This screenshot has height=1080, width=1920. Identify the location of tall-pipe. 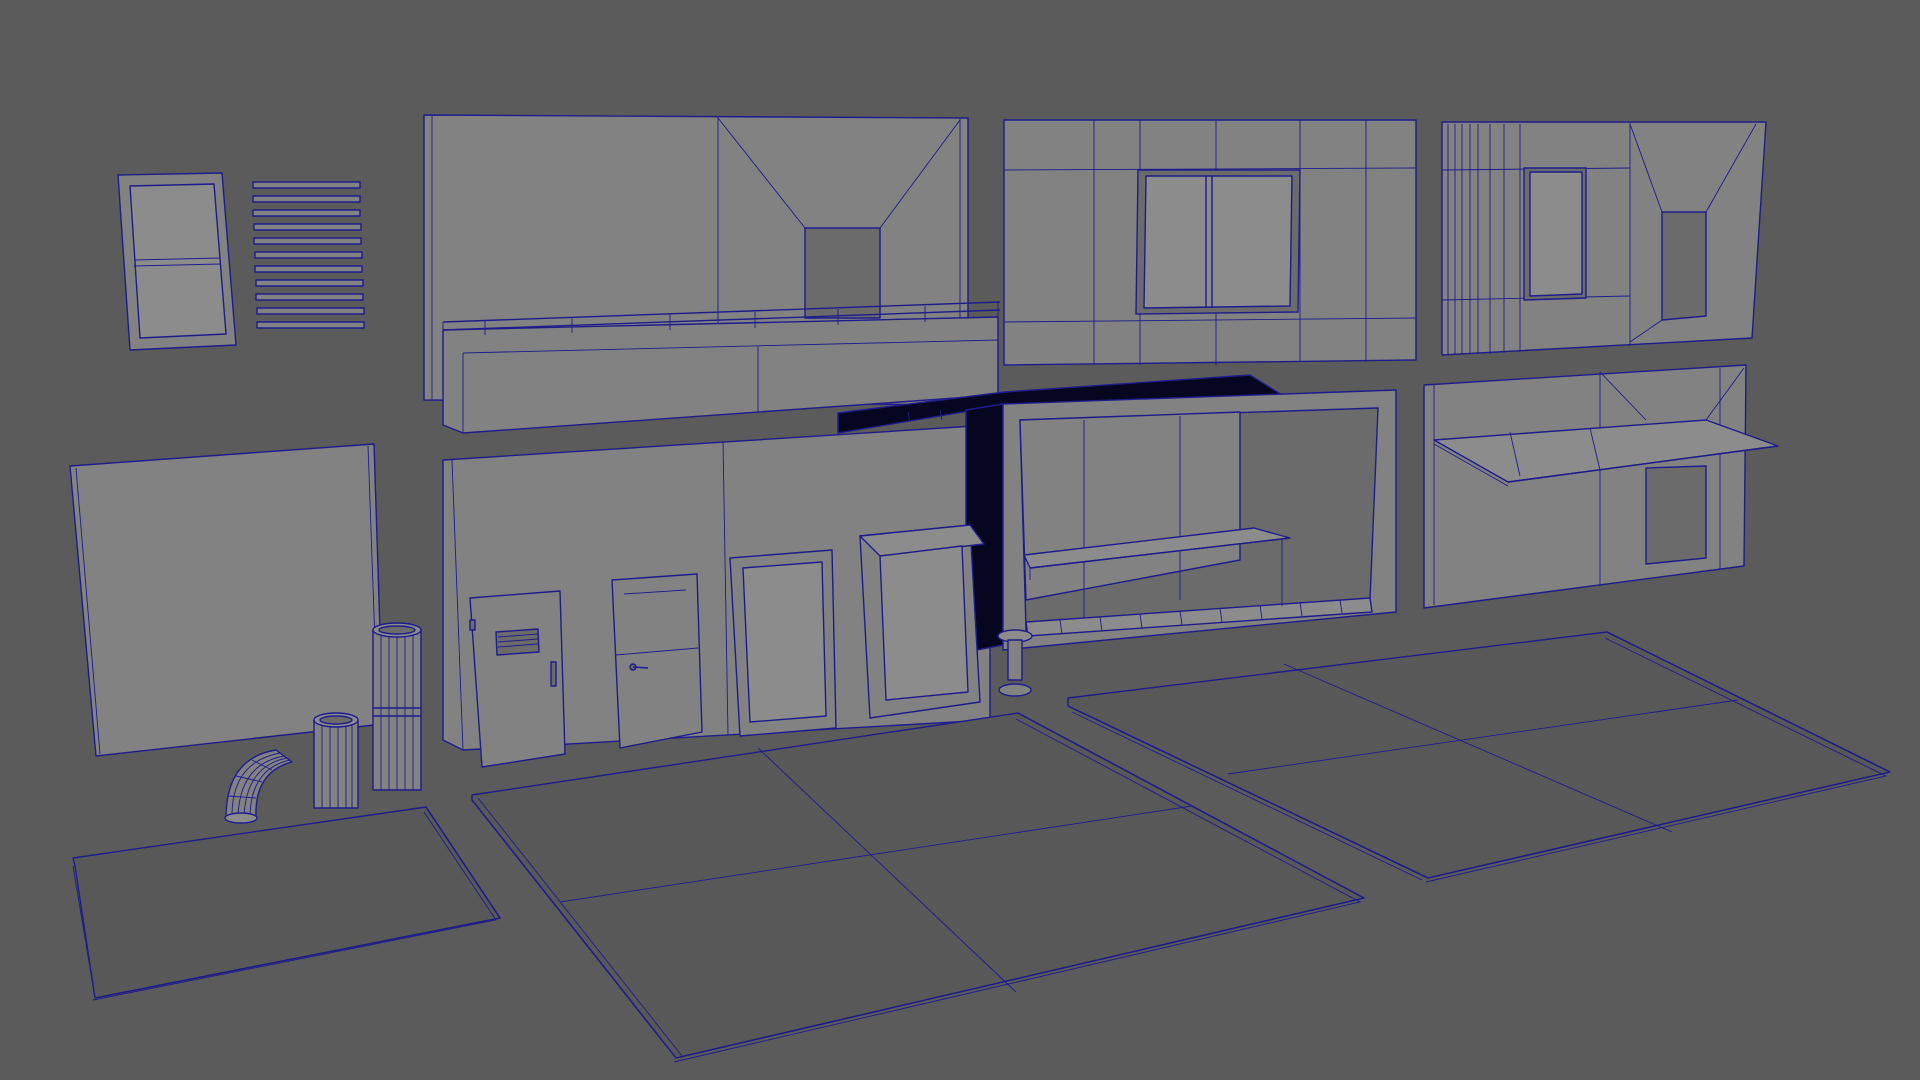
(397, 706).